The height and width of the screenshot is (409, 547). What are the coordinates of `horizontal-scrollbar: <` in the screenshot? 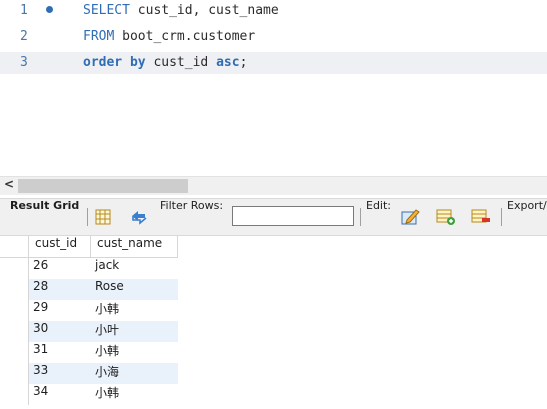 It's located at (273, 185).